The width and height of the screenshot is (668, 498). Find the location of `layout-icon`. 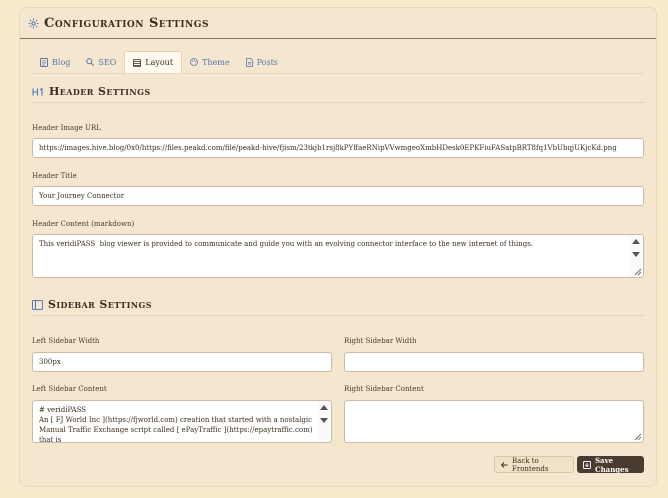

layout-icon is located at coordinates (137, 62).